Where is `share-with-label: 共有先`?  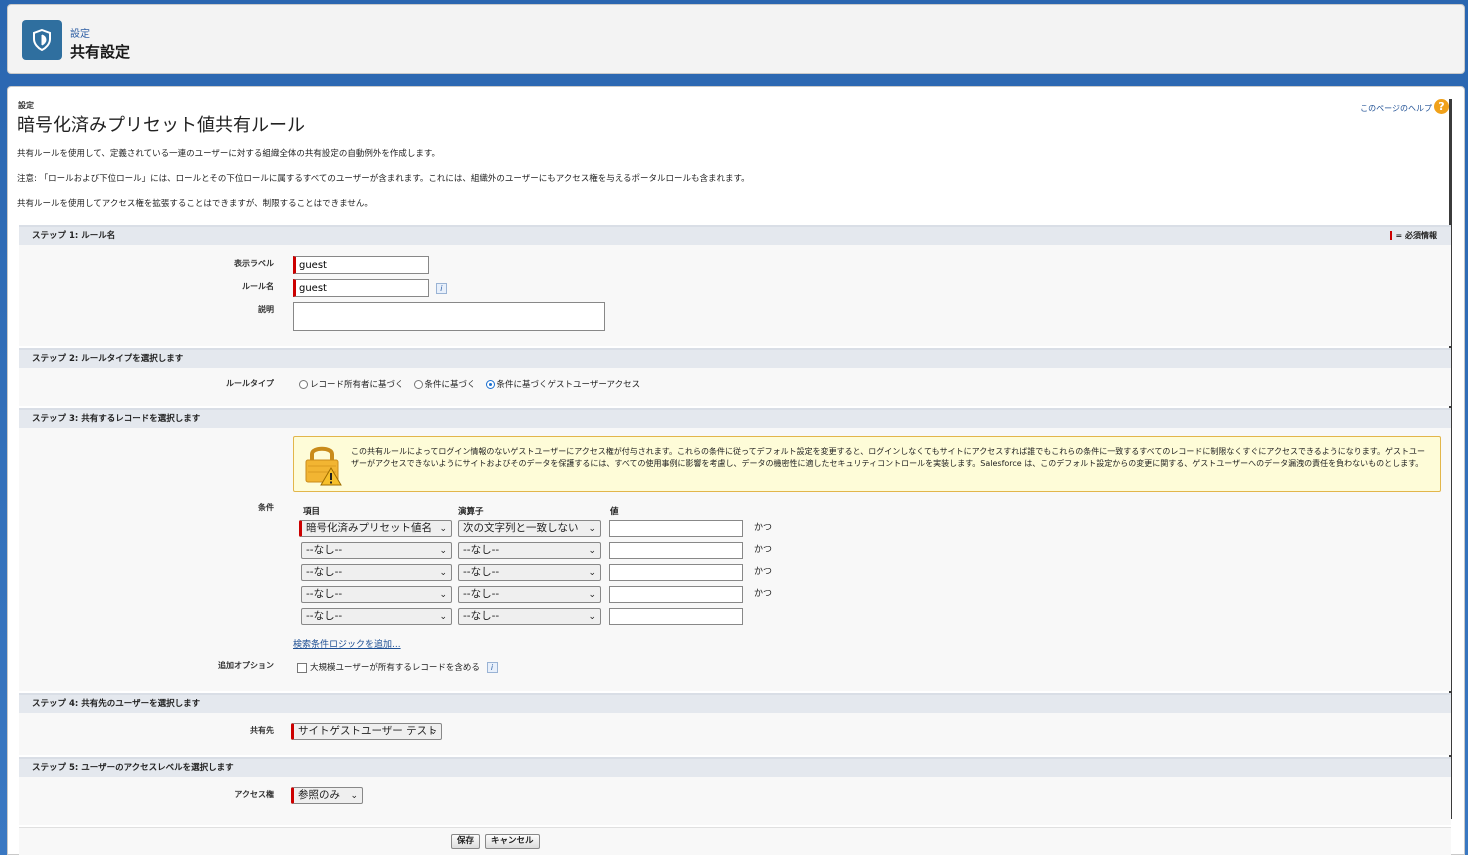 share-with-label: 共有先 is located at coordinates (262, 730).